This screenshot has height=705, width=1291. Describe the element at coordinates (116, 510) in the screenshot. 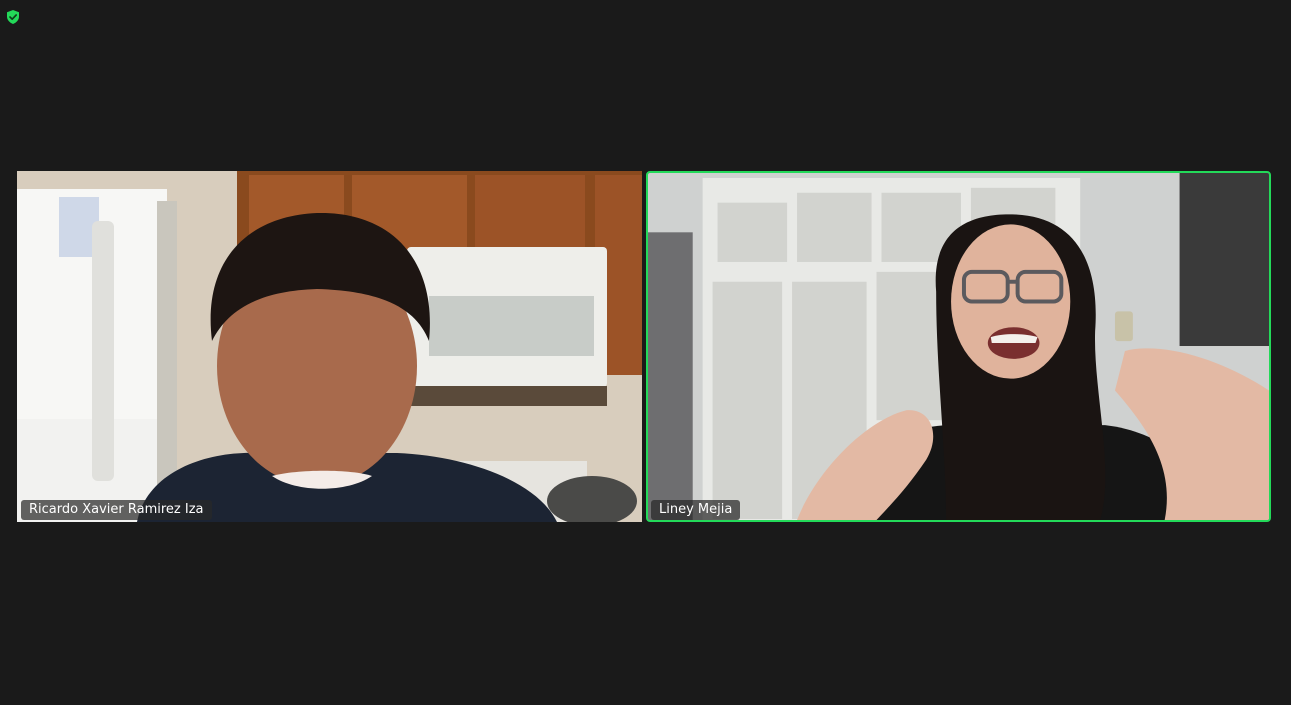

I see `participant-name-label: Ricardo Xavier Ramirez Iza` at that location.